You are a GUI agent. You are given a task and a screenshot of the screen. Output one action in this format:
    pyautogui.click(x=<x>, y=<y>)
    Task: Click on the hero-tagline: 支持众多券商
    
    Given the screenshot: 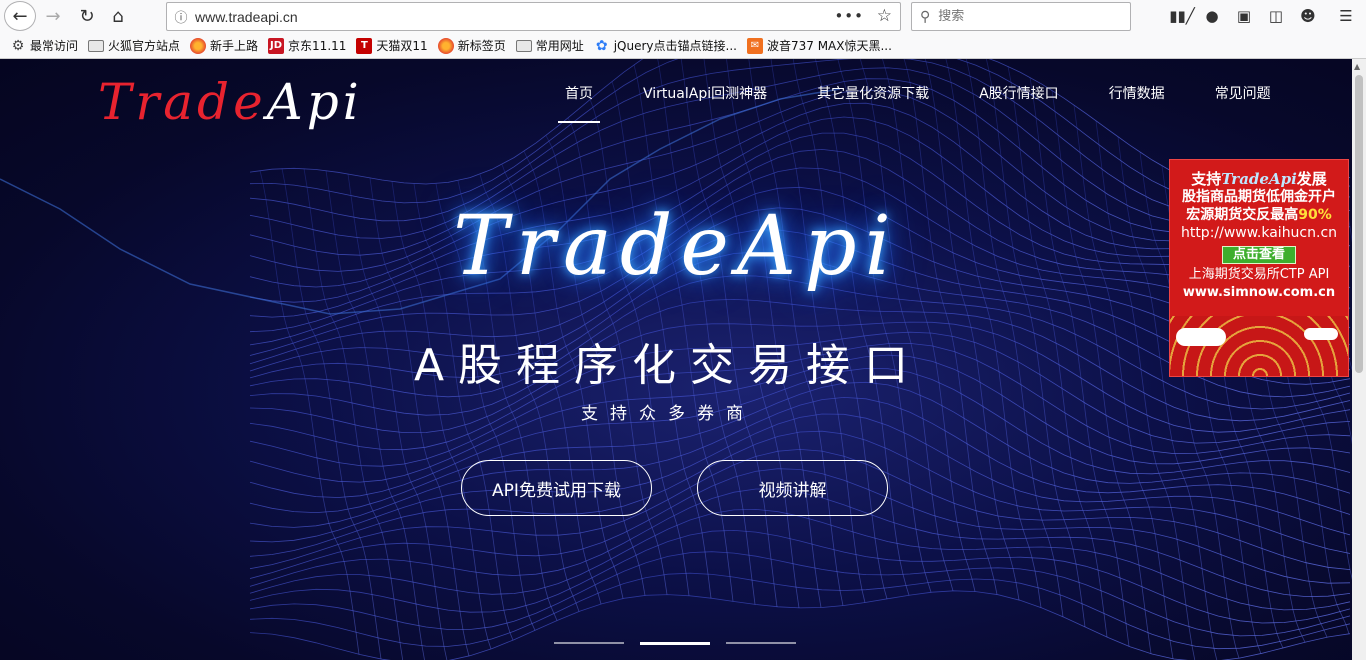 What is the action you would take?
    pyautogui.click(x=668, y=414)
    